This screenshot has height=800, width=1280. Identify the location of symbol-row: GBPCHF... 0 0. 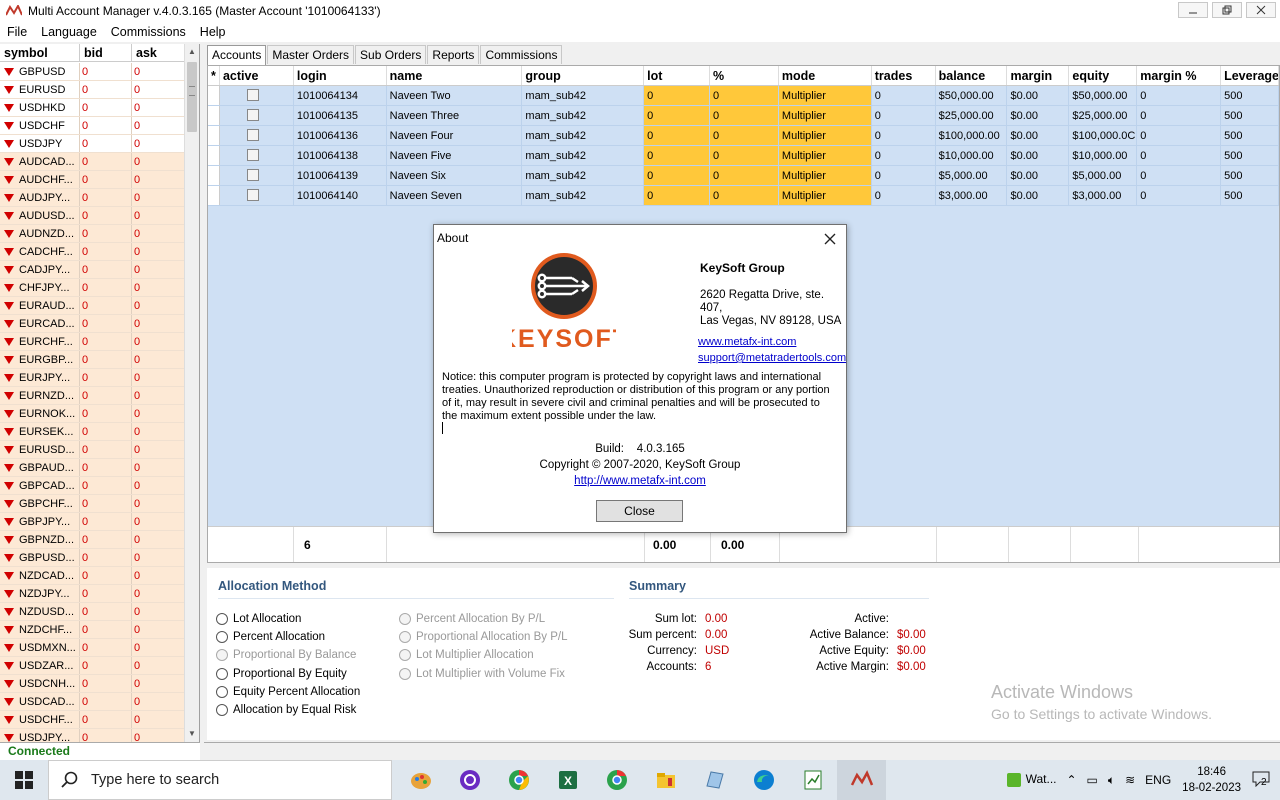
(92, 504).